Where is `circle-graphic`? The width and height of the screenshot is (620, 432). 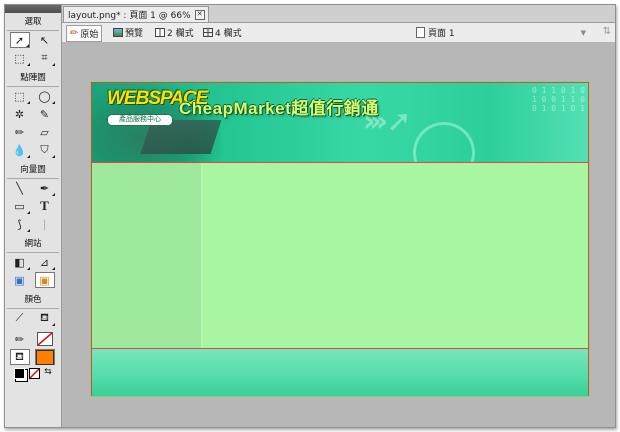
circle-graphic is located at coordinates (444, 142).